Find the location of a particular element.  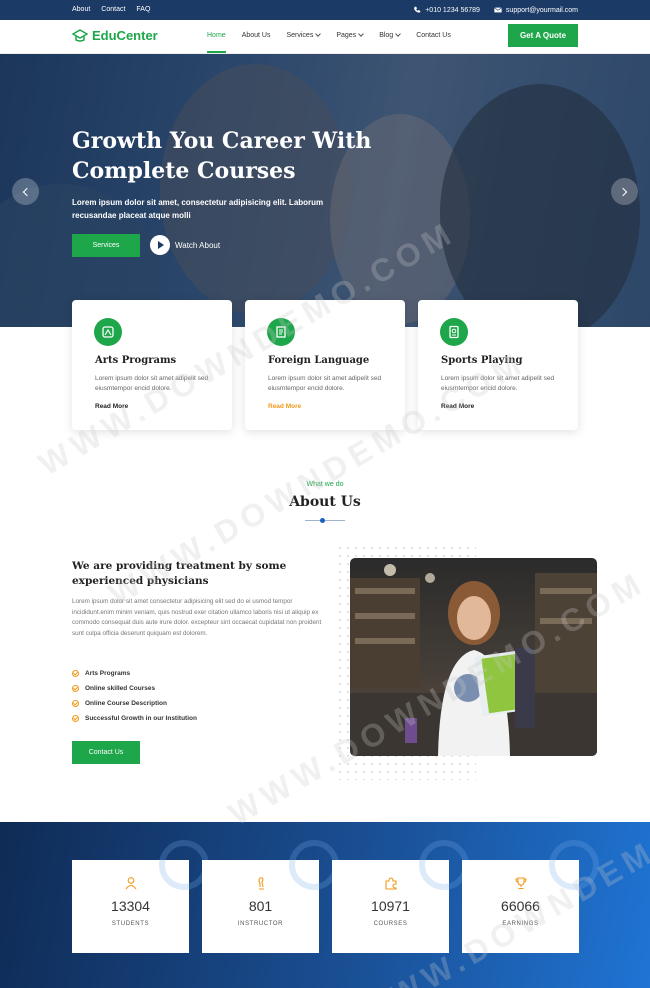

play-icon is located at coordinates (160, 245).